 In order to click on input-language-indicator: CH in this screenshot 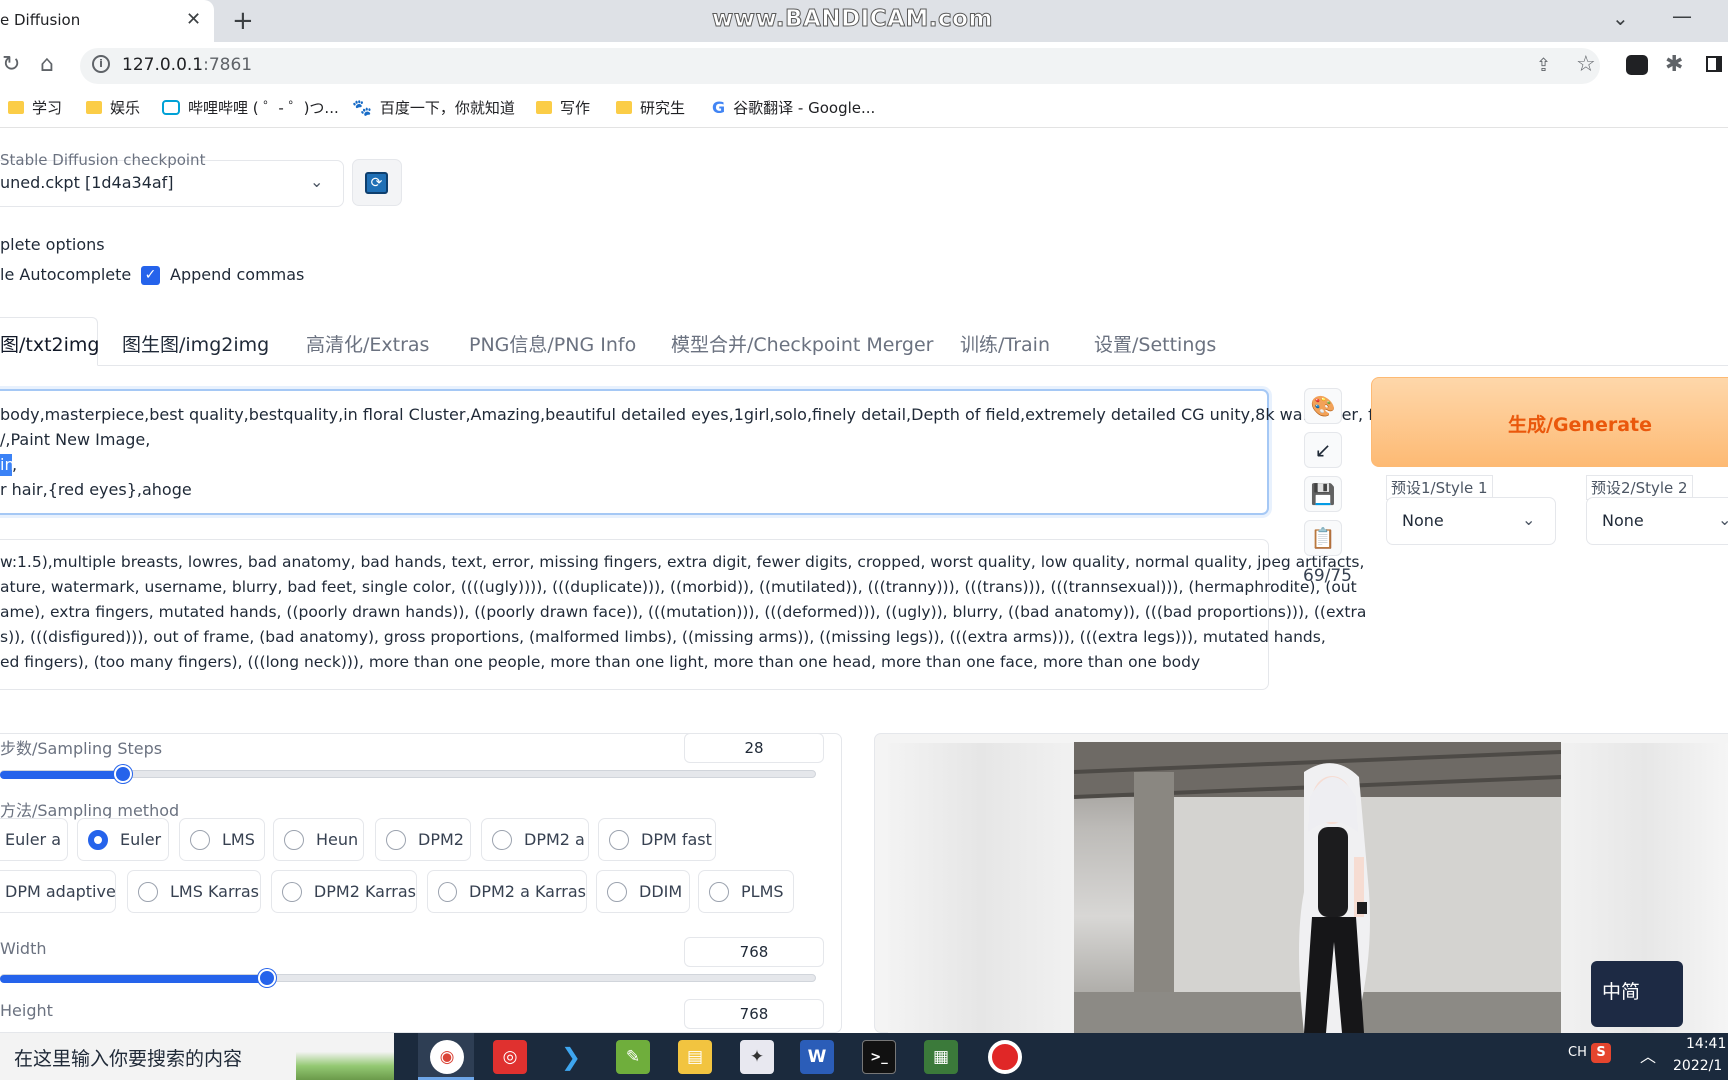, I will do `click(1577, 1052)`.